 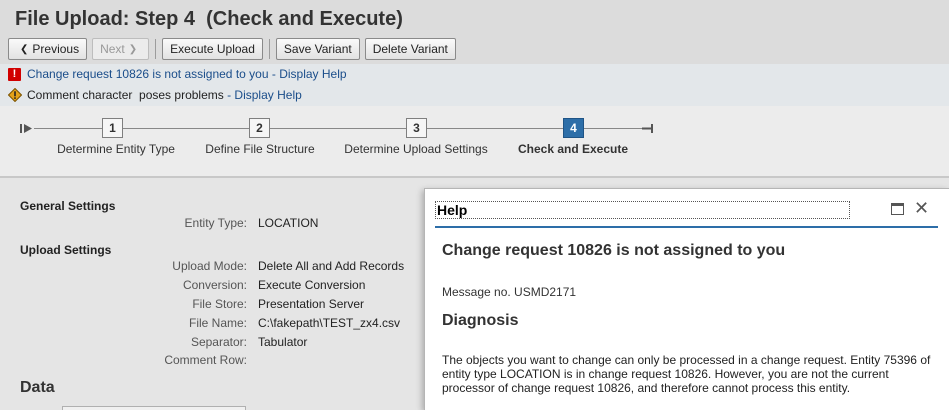 I want to click on warning-icon, so click(x=15, y=95).